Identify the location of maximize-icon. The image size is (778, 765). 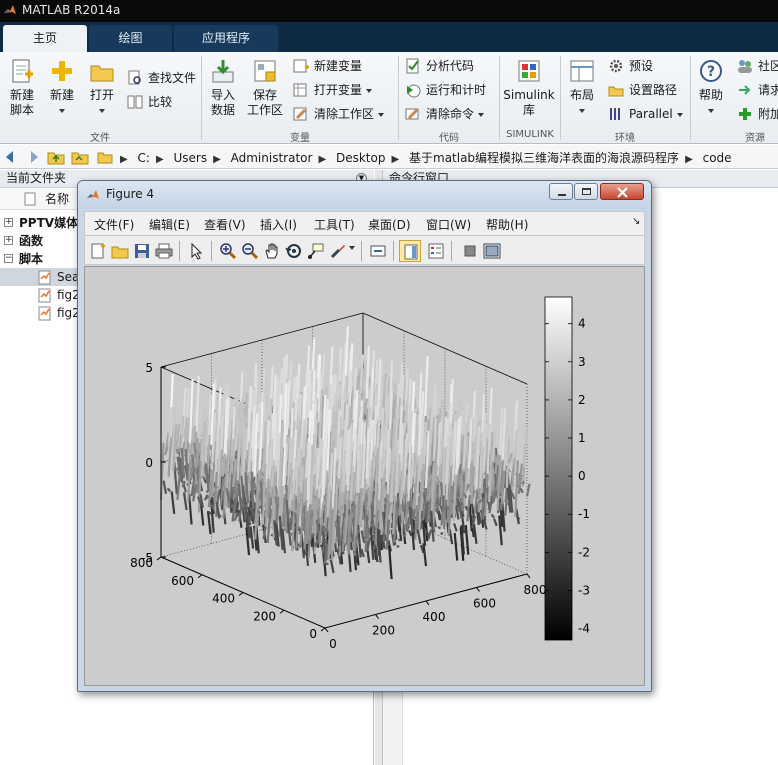
(586, 191).